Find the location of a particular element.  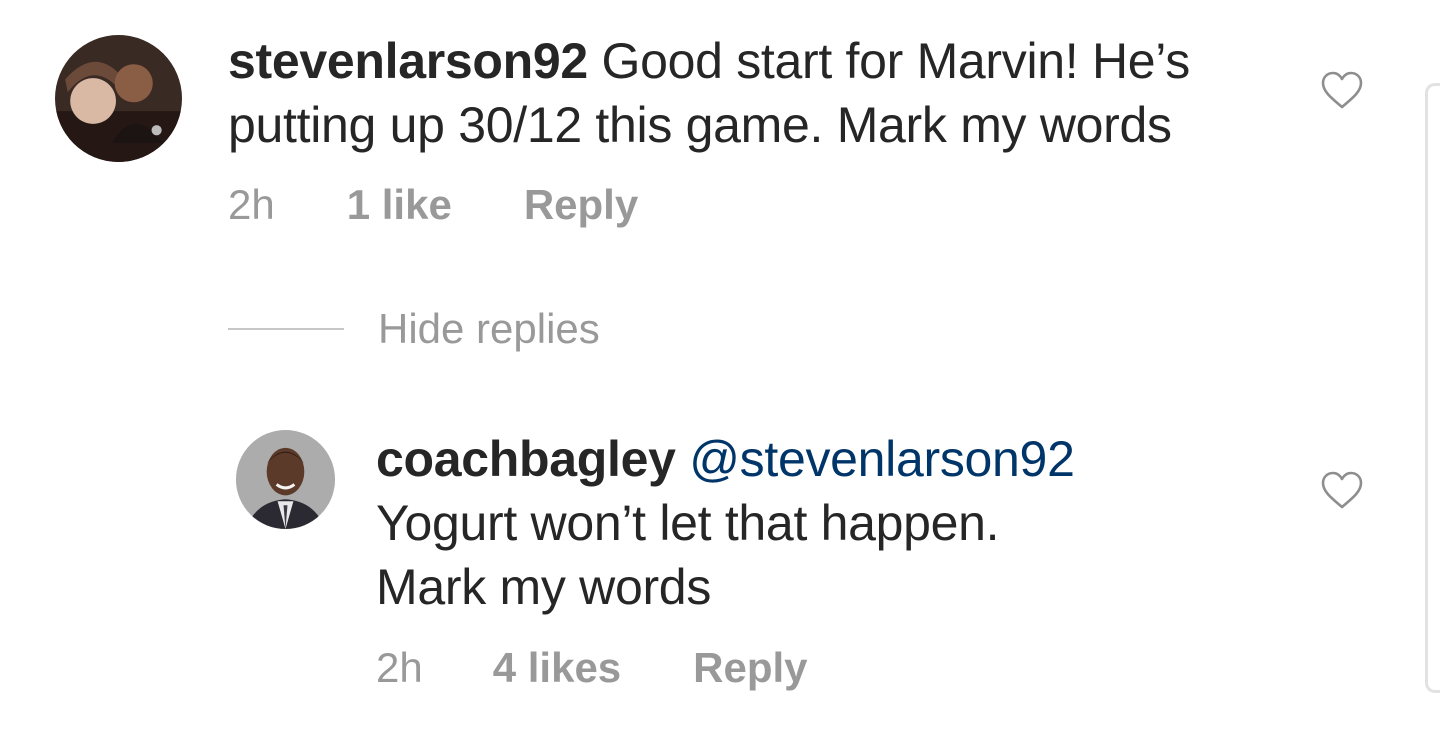

reply-avatar is located at coordinates (285, 479).